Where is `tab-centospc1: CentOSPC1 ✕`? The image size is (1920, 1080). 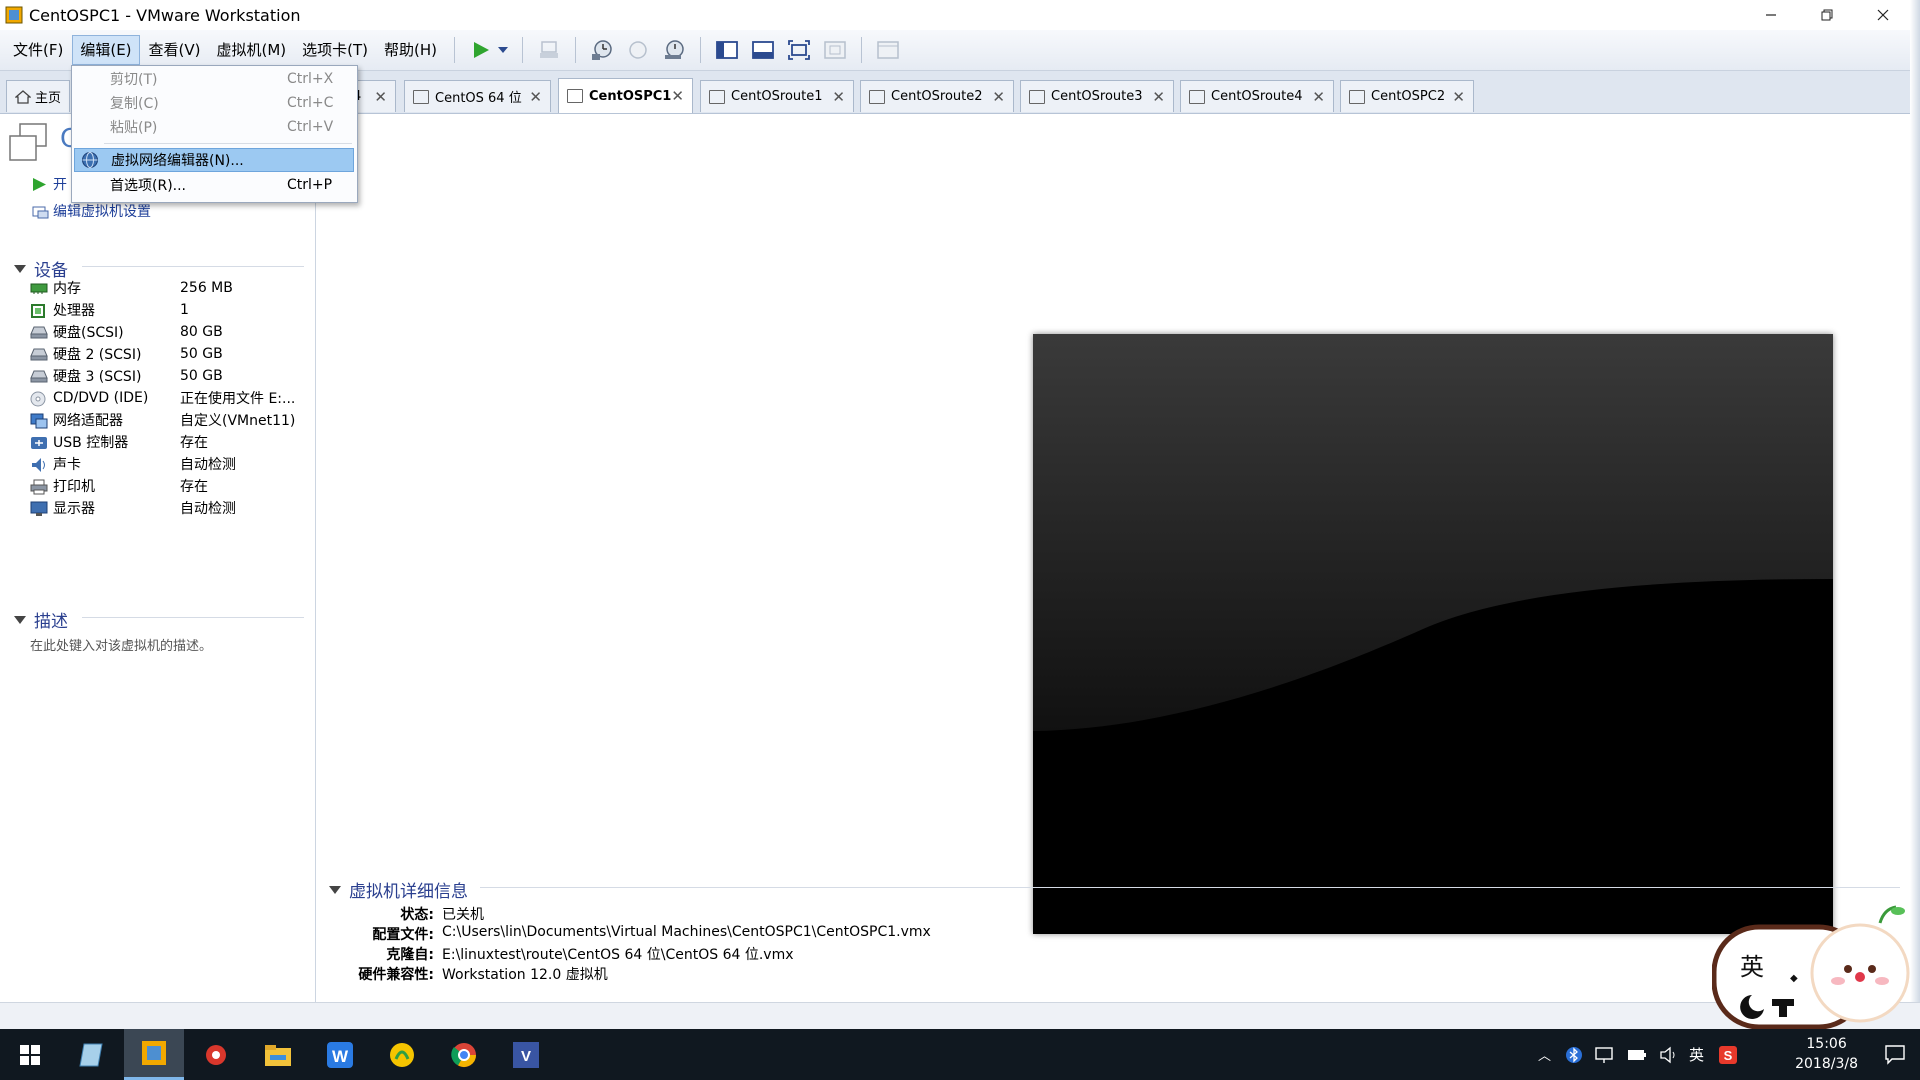 tab-centospc1: CentOSPC1 ✕ is located at coordinates (625, 95).